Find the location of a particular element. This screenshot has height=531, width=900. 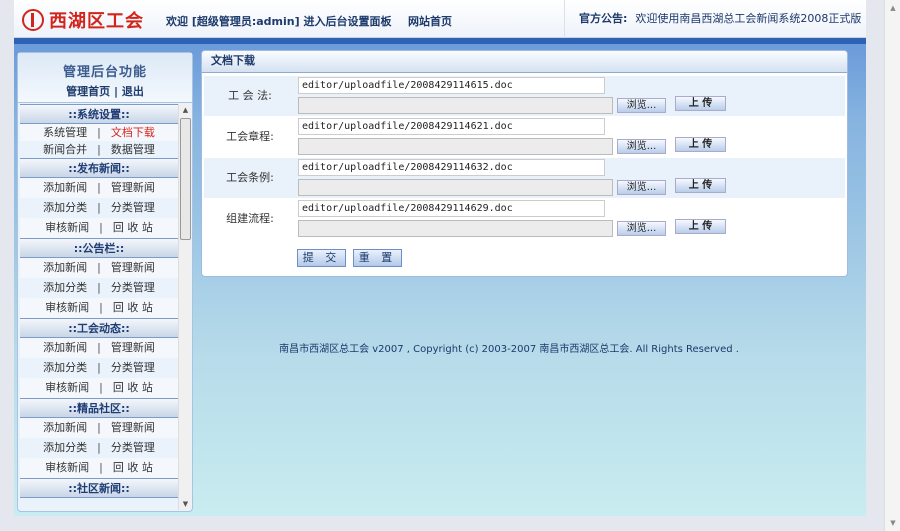

menu-row: 添加分类 | 分类管理 is located at coordinates (99, 368).